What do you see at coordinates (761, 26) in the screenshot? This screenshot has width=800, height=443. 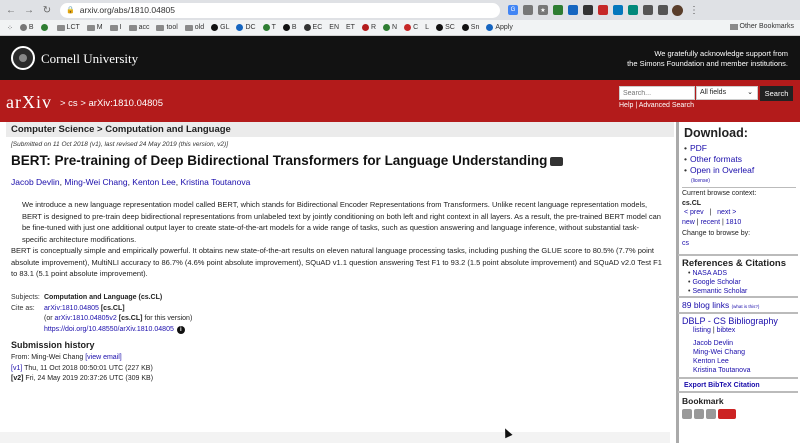 I see `other-bookmarks: Other Bookmarks` at bounding box center [761, 26].